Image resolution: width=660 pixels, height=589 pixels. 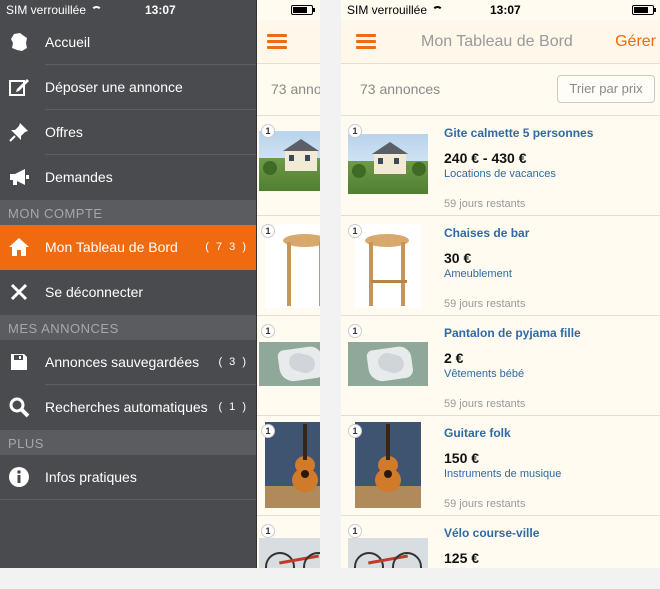 What do you see at coordinates (233, 407) in the screenshot?
I see `count-badge: ( 1 )` at bounding box center [233, 407].